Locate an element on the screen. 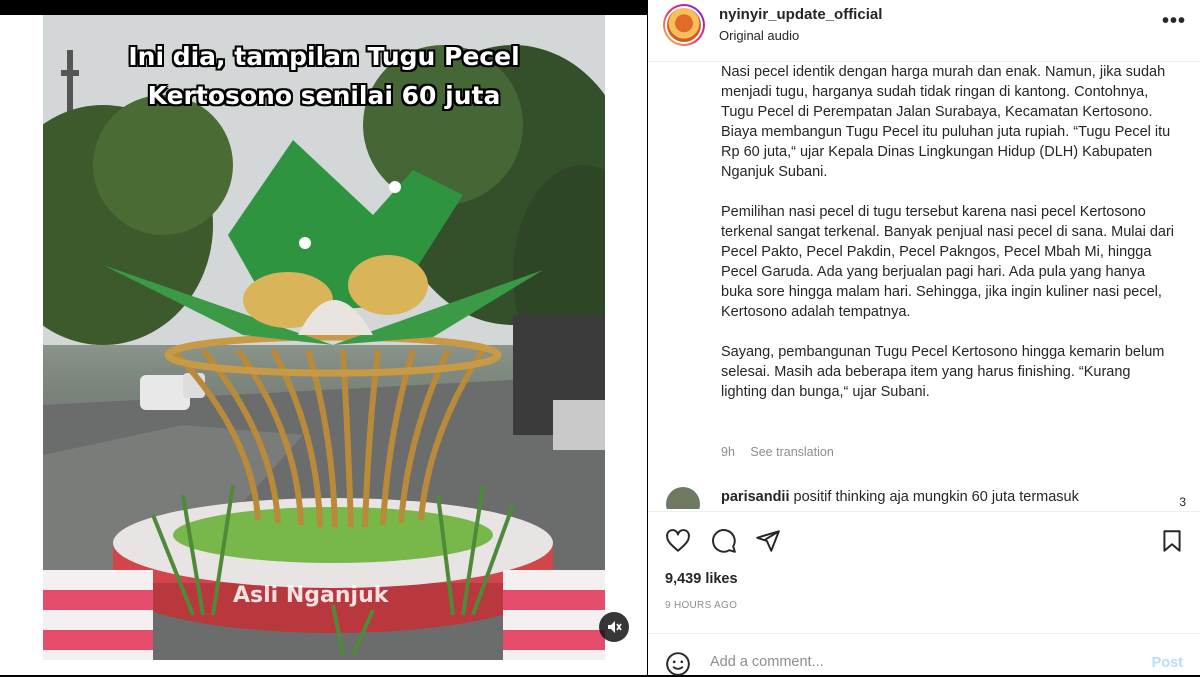  post-age: 9h is located at coordinates (728, 452).